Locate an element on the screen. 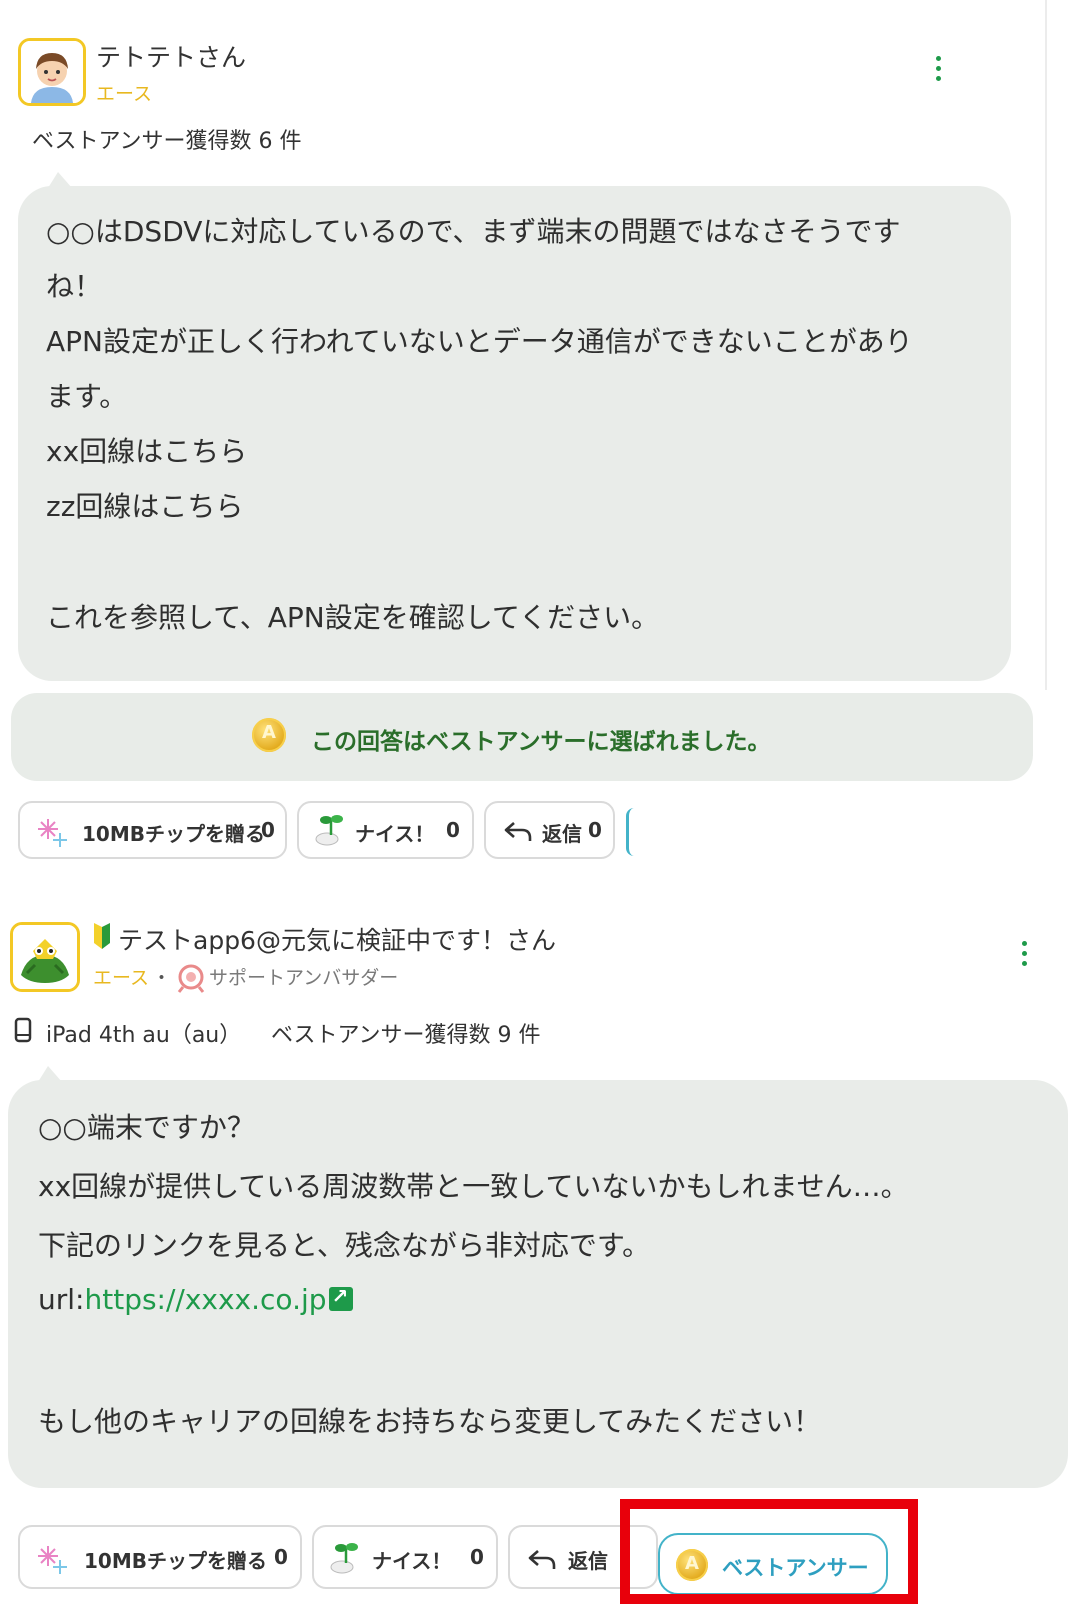  answer-line: ○○はDSDVに対応しているので、まず端末の問題ではなさそうです is located at coordinates (473, 231).